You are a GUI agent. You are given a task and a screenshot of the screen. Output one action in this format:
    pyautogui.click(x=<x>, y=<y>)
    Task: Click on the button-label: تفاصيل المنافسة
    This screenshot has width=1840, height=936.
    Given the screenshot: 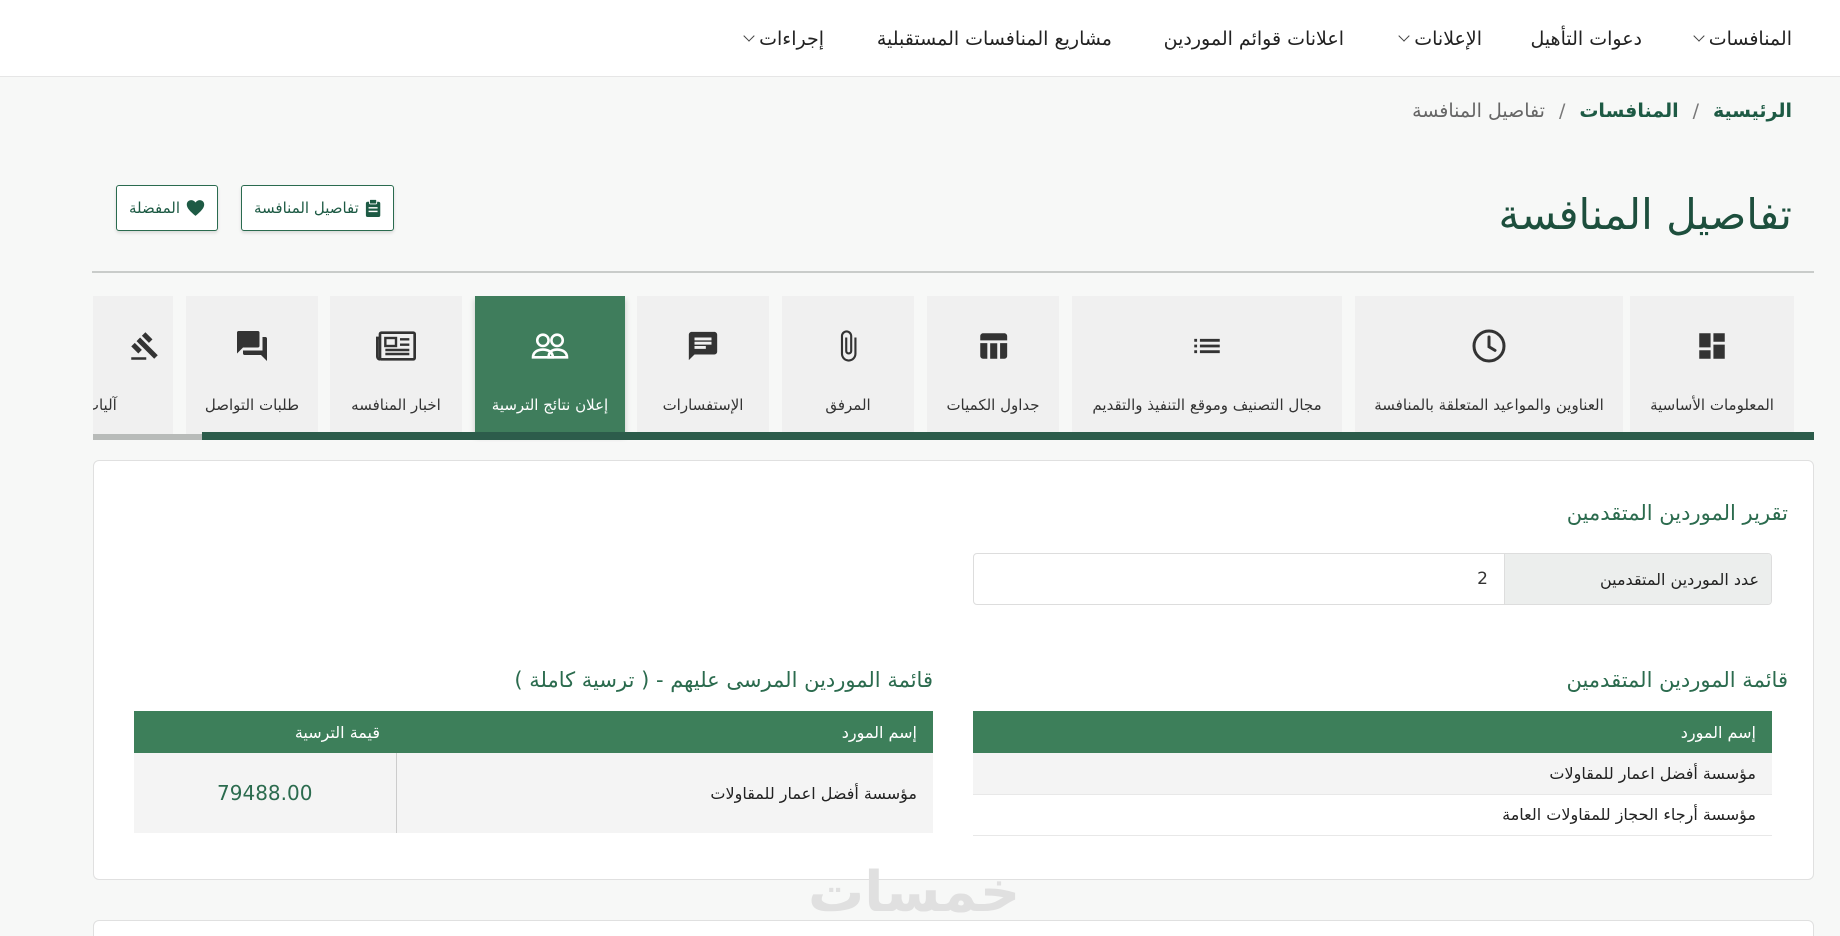 What is the action you would take?
    pyautogui.click(x=306, y=208)
    